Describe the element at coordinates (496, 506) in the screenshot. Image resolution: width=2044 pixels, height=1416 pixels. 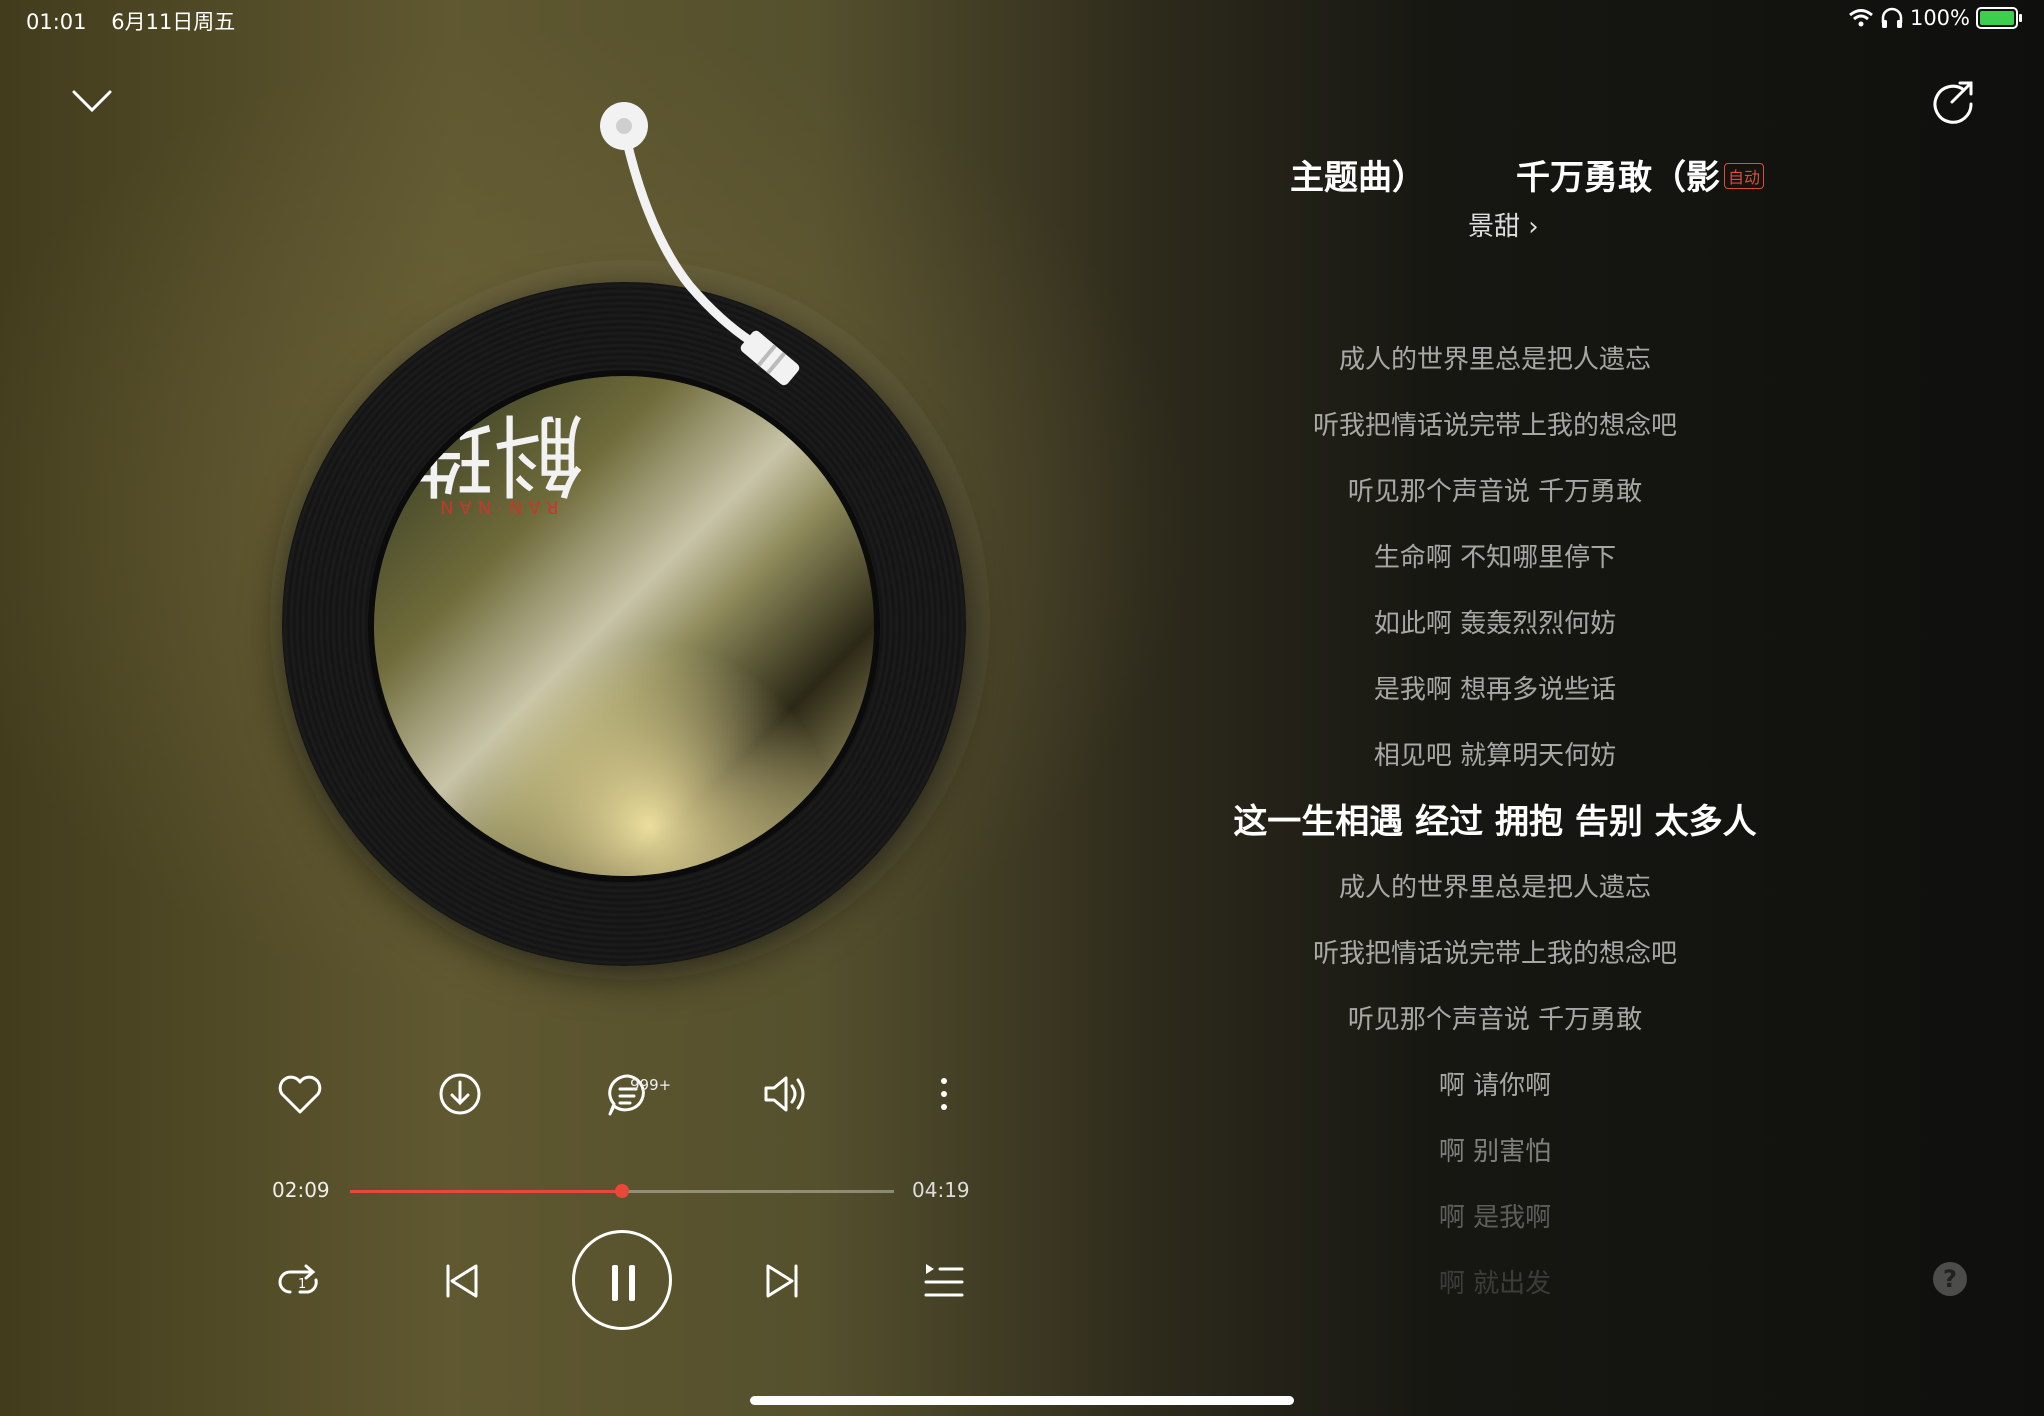
I see `cover-subtitle: RAN·NAN` at that location.